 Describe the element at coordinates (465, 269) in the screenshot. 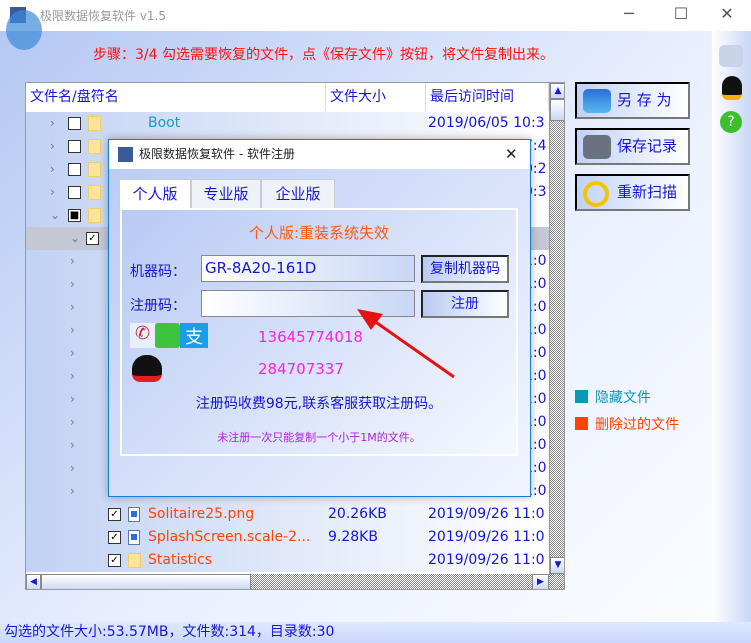

I see `copy-machine-code-button: 复制机器码` at that location.